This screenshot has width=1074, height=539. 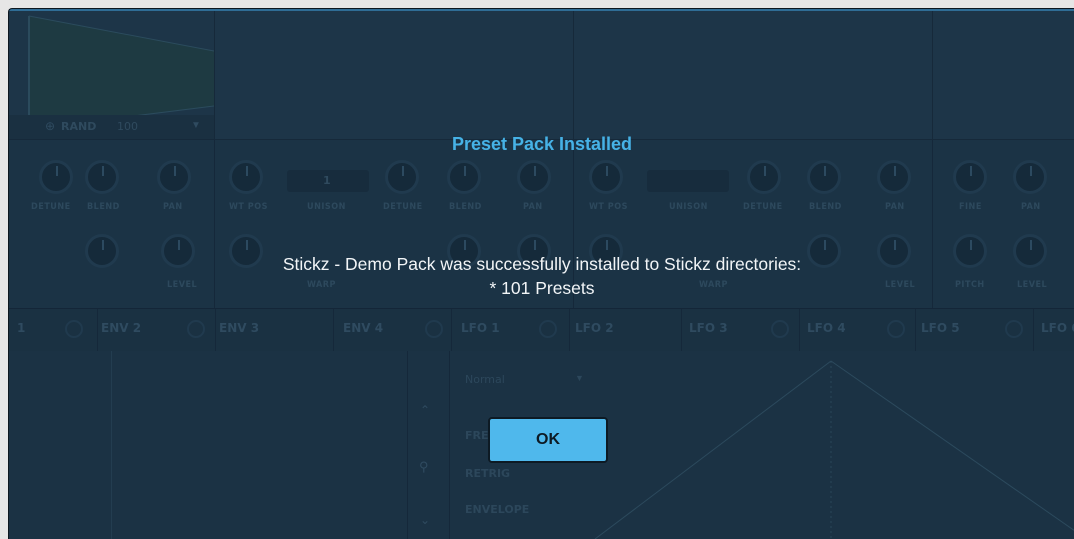 I want to click on blend-label: BLEND, so click(x=103, y=207).